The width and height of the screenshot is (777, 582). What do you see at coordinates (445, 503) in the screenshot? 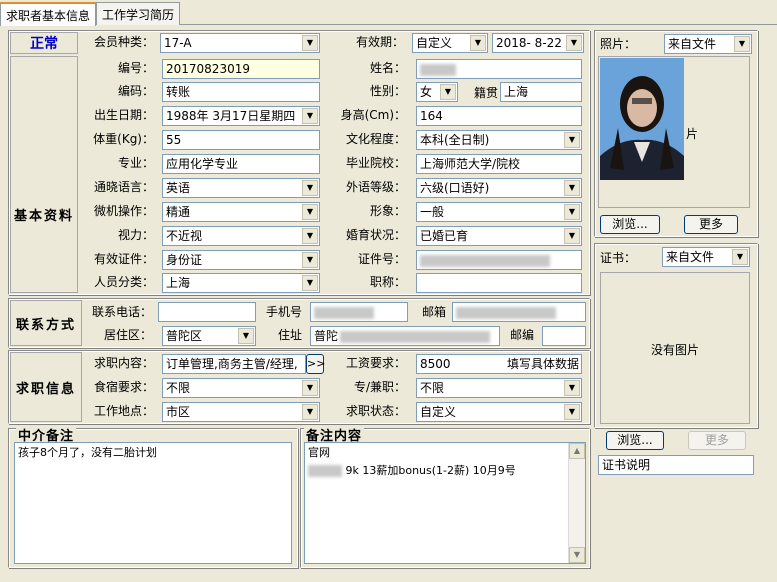
I see `remark-textarea: 官网 9k 13薪加bonus(1-2薪) 10月9号 ▲ ▼` at bounding box center [445, 503].